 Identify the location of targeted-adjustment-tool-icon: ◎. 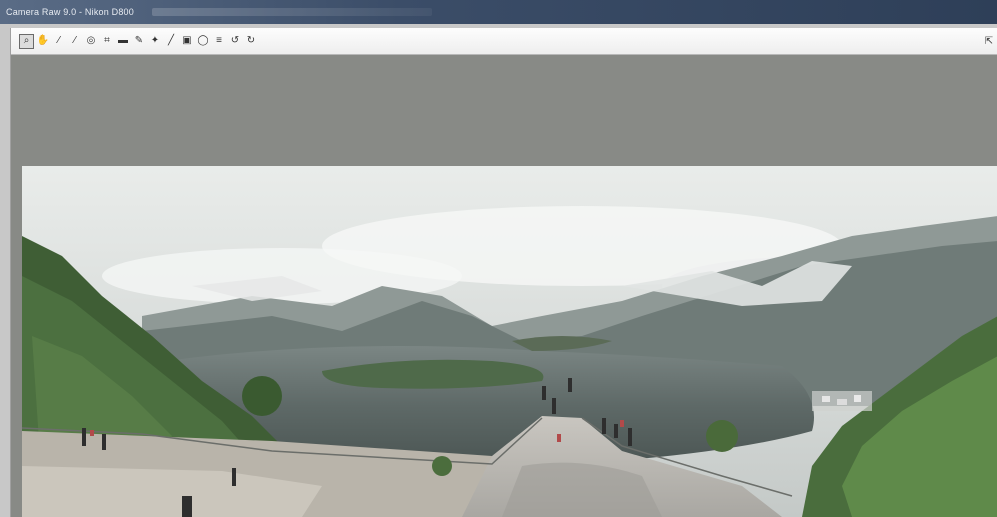
(91, 41).